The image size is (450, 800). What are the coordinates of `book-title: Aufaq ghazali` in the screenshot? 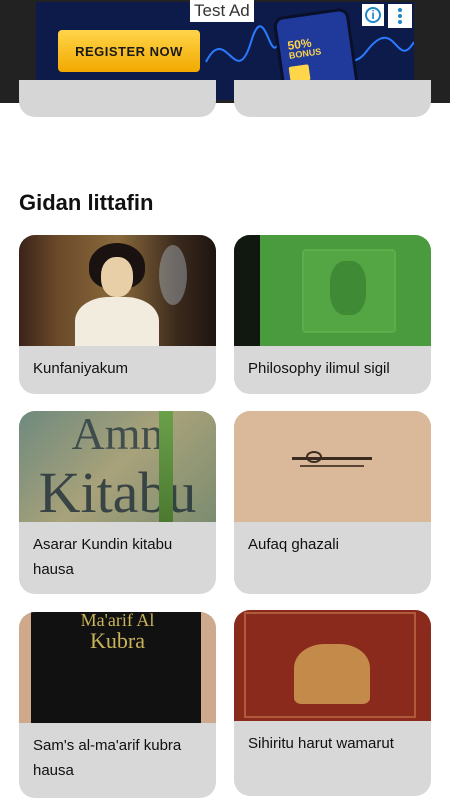 It's located at (293, 544).